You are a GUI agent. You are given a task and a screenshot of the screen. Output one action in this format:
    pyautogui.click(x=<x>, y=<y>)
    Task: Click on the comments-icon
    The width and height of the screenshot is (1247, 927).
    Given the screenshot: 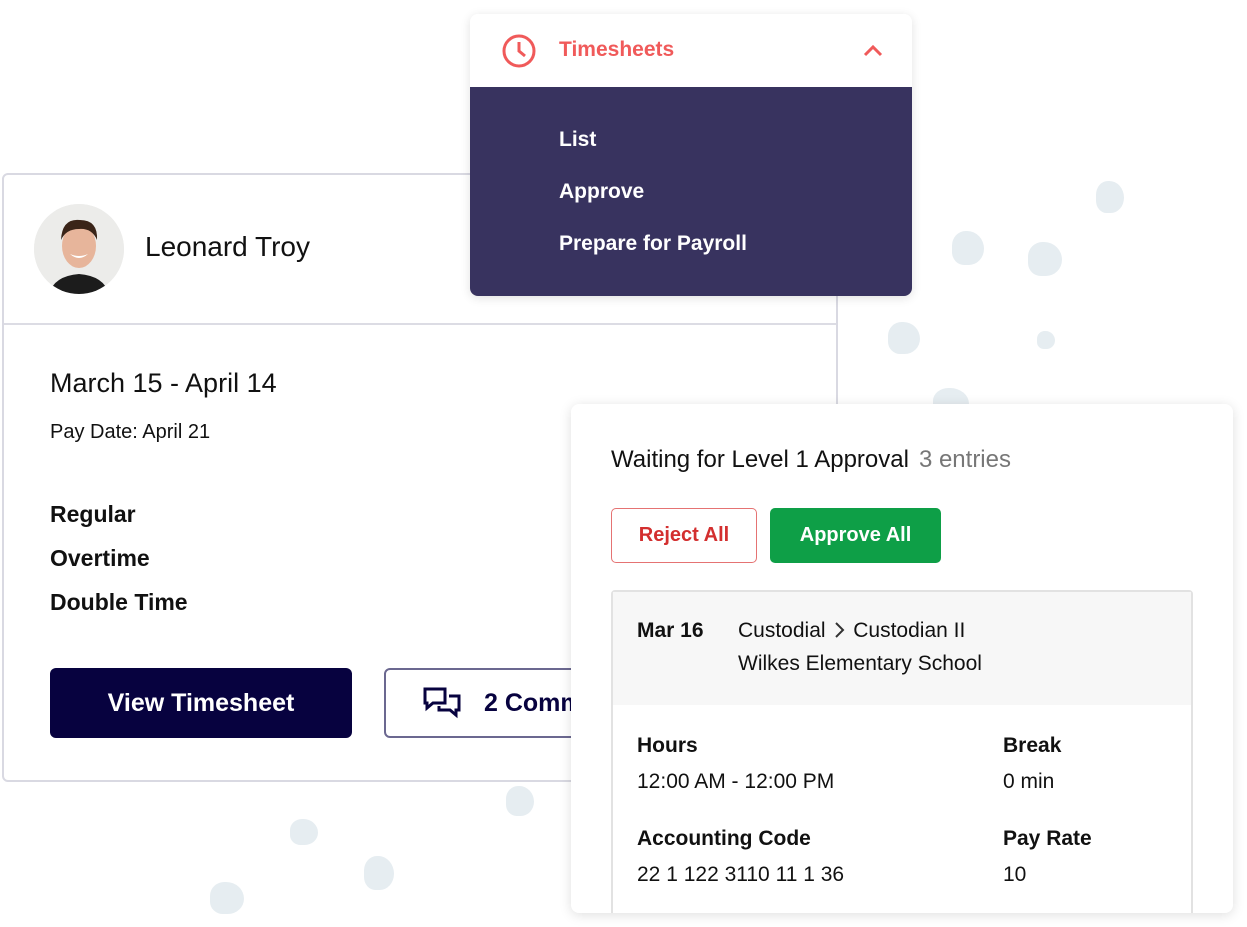 What is the action you would take?
    pyautogui.click(x=442, y=703)
    